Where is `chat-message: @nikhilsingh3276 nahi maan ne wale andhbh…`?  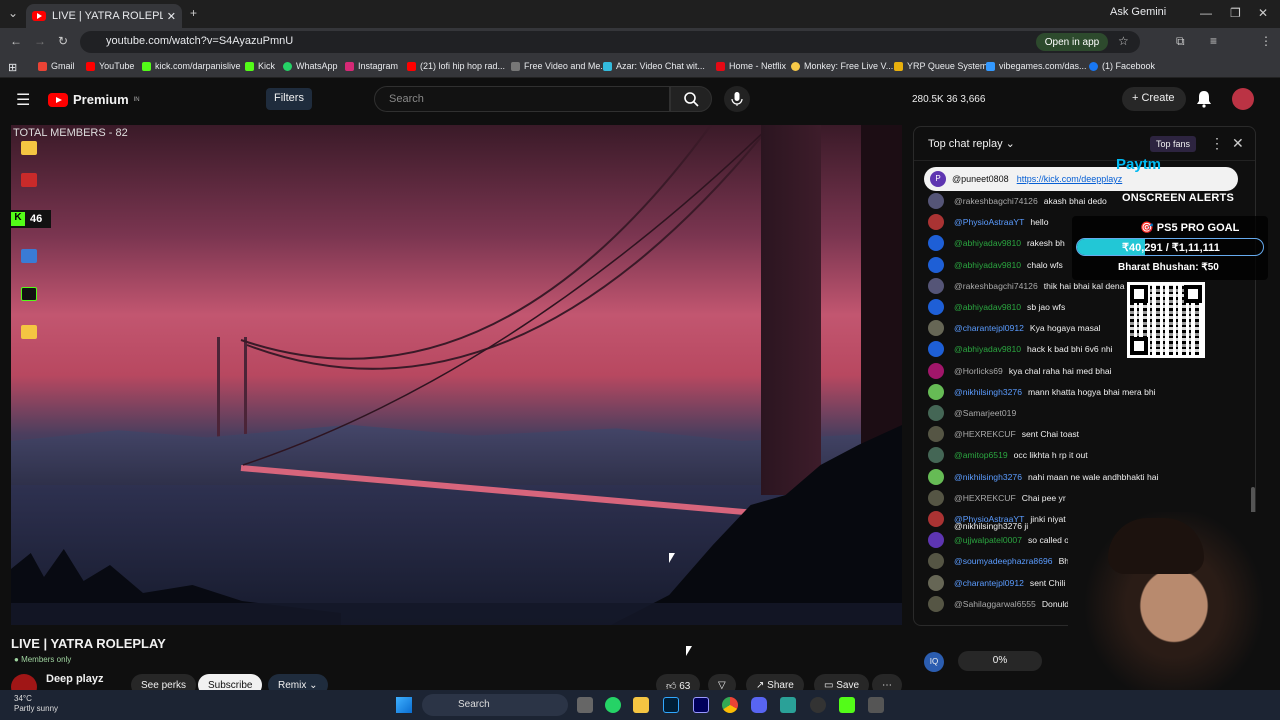
chat-message: @nikhilsingh3276 nahi maan ne wale andhbh… is located at coordinates (1090, 477).